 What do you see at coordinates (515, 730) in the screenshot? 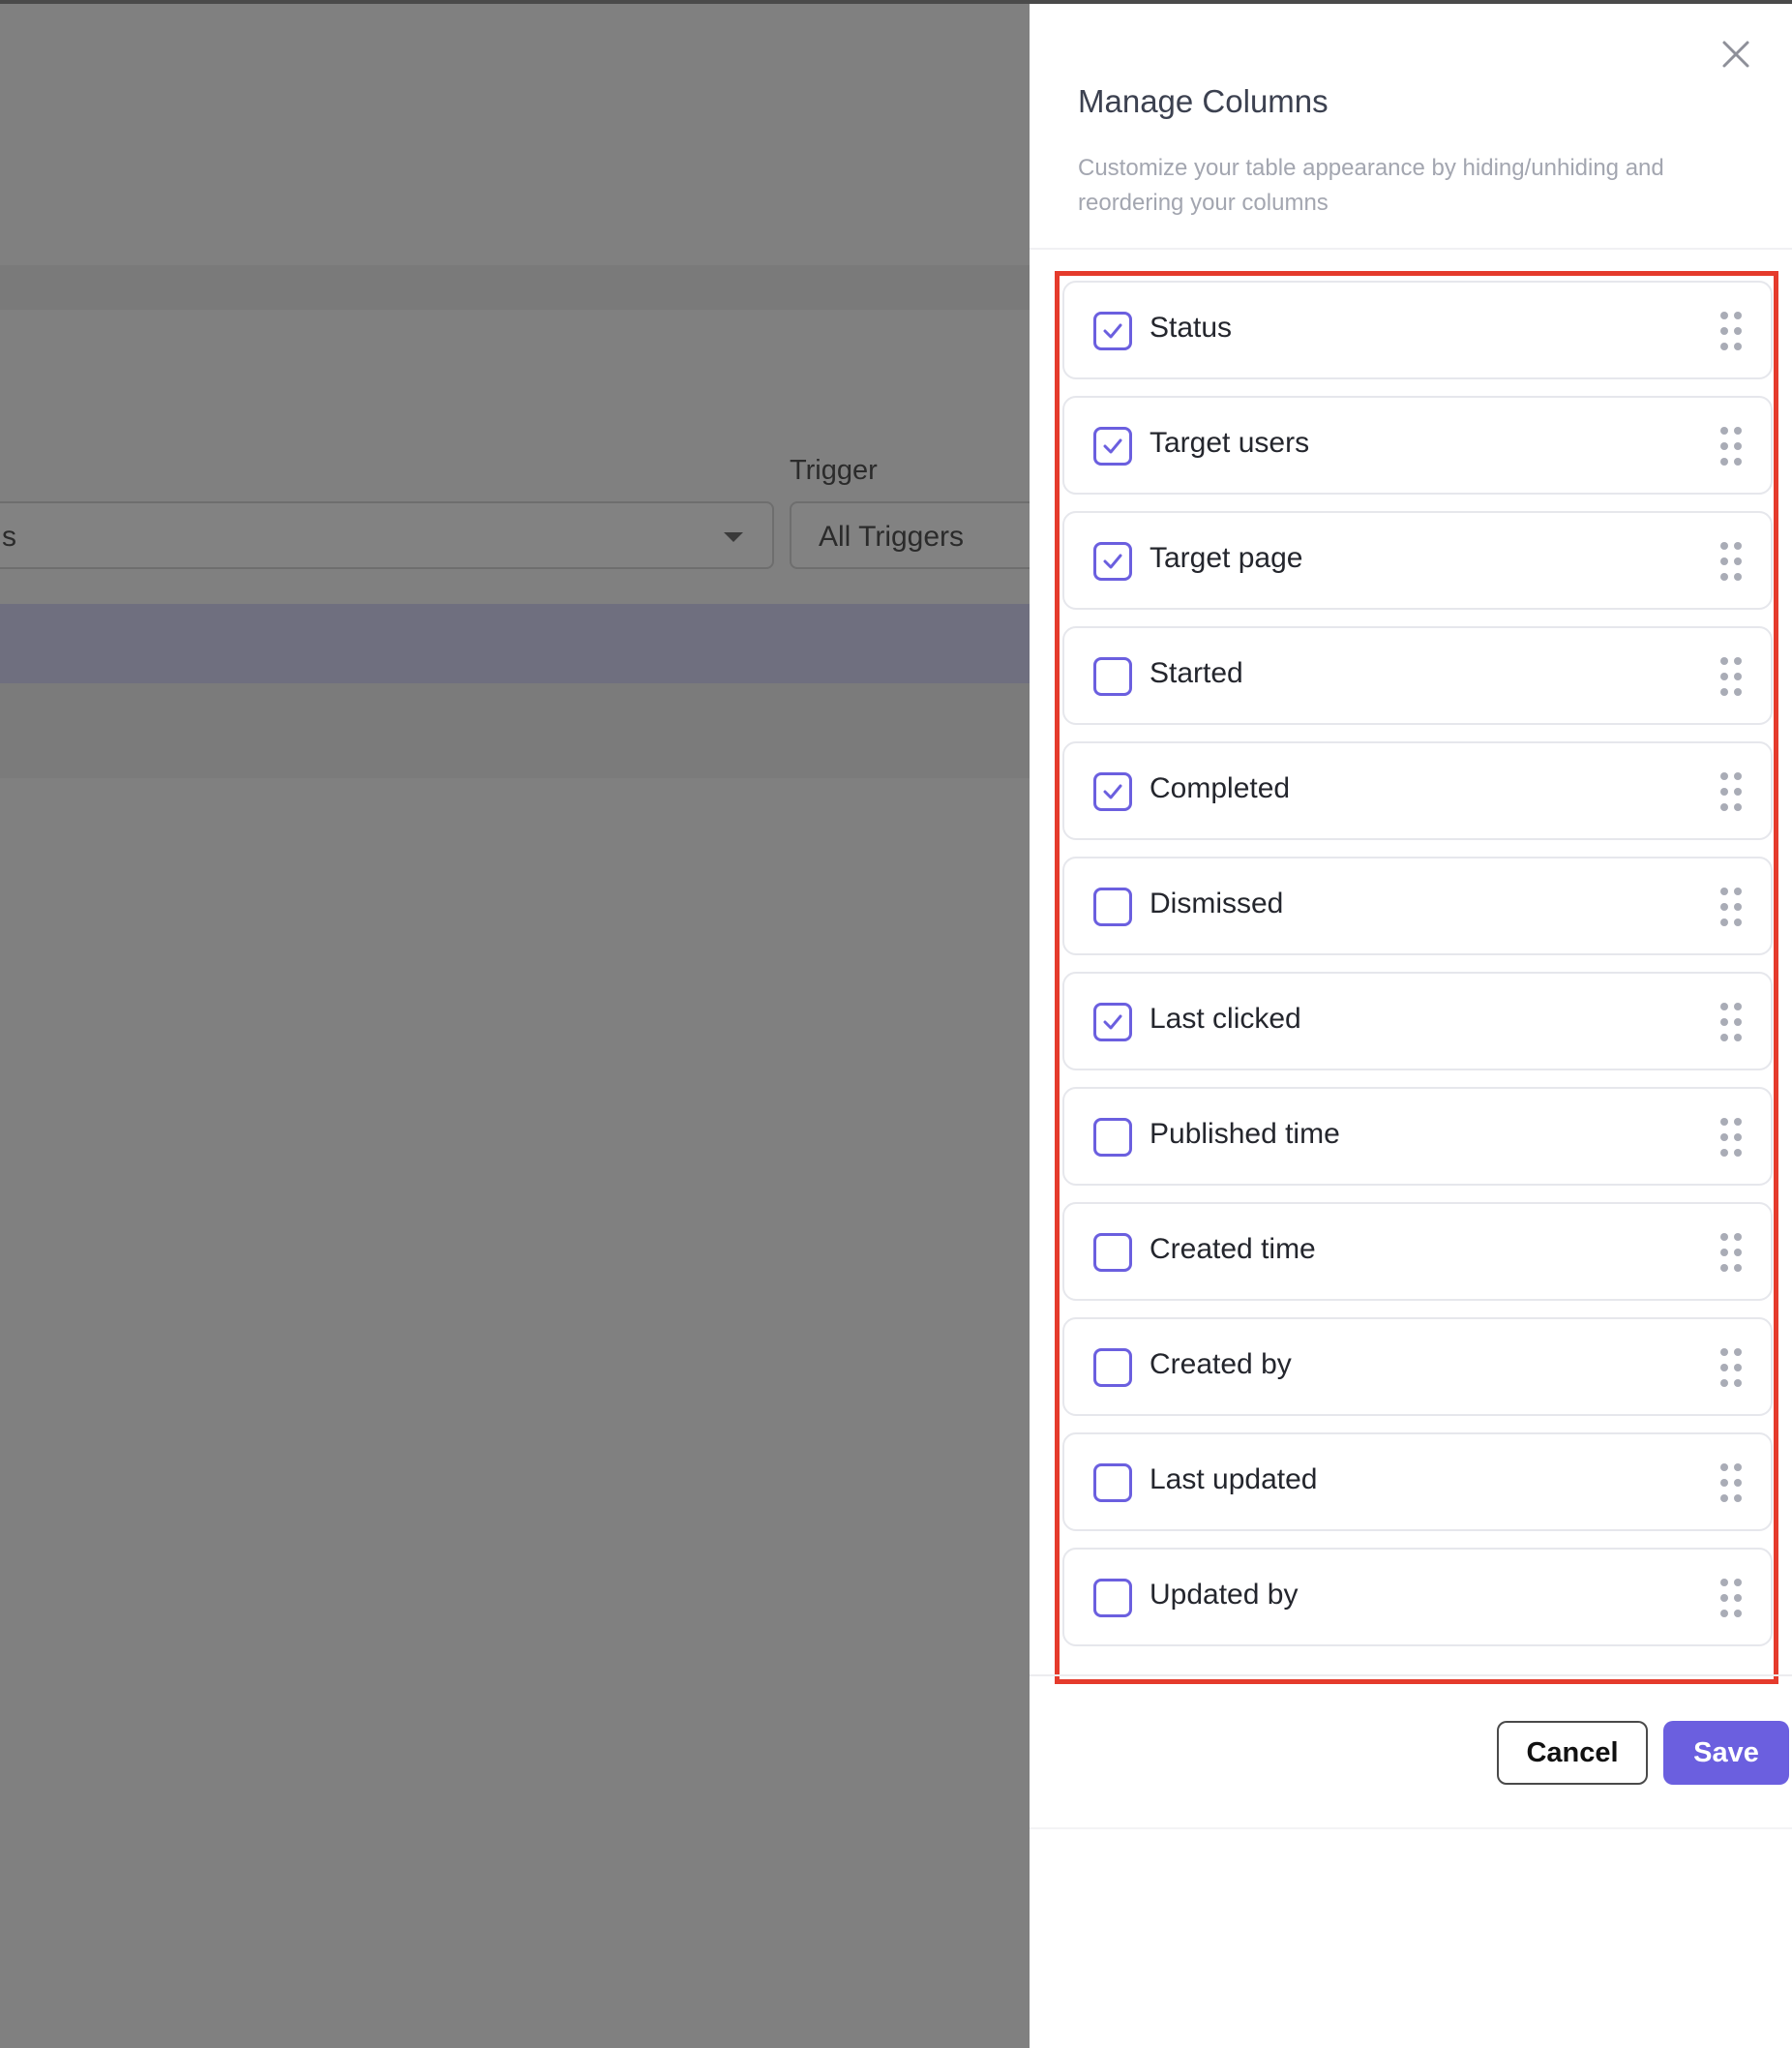
I see `table-row` at bounding box center [515, 730].